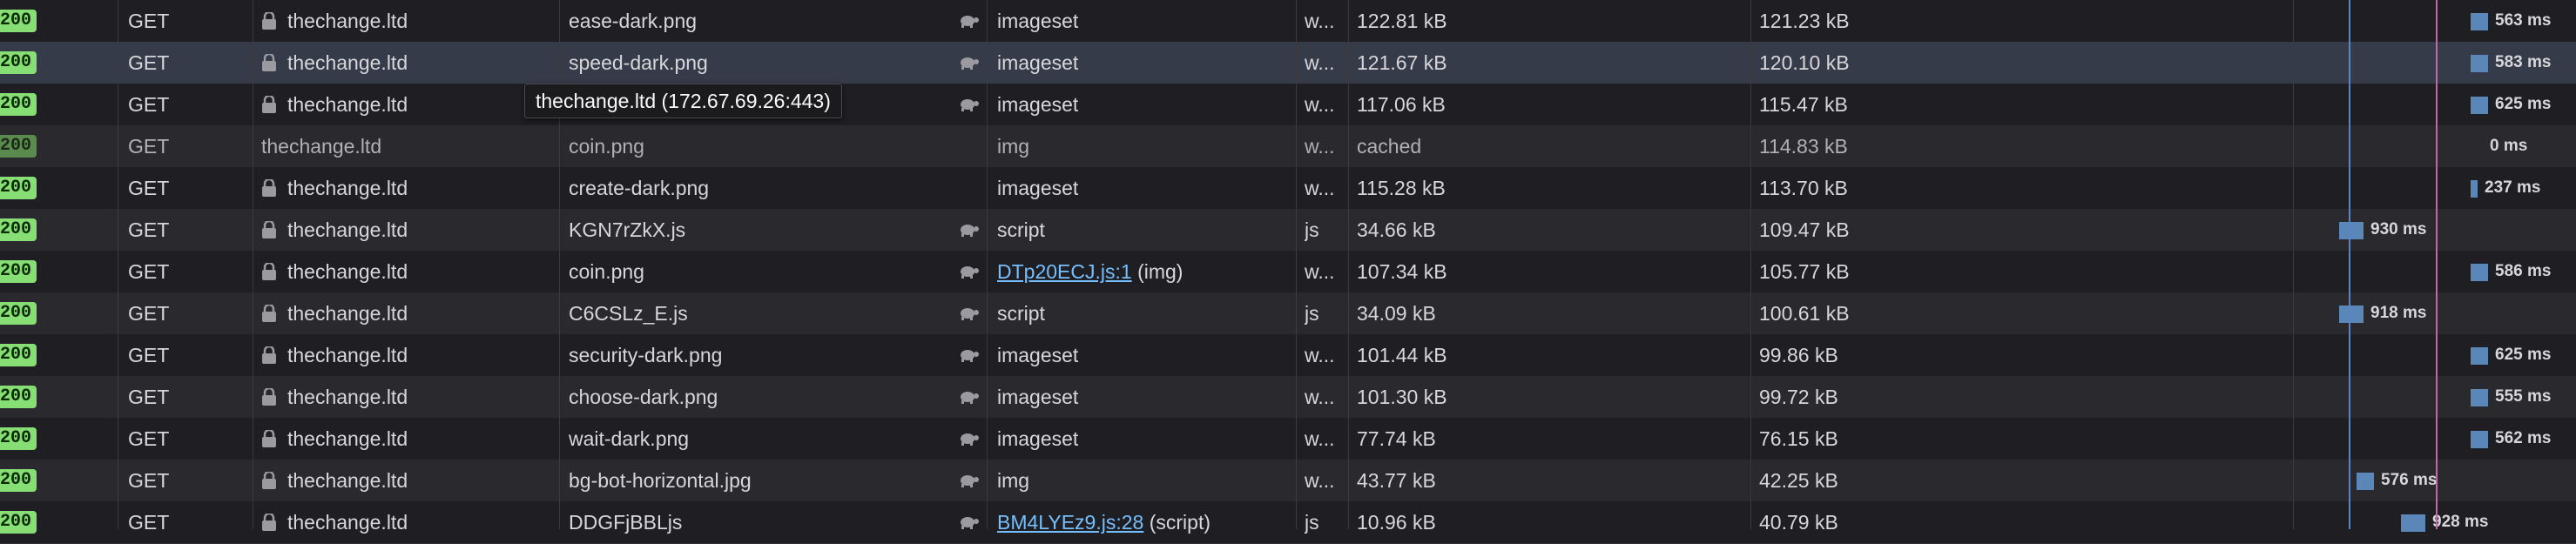  What do you see at coordinates (1312, 313) in the screenshot?
I see `type-cell: js` at bounding box center [1312, 313].